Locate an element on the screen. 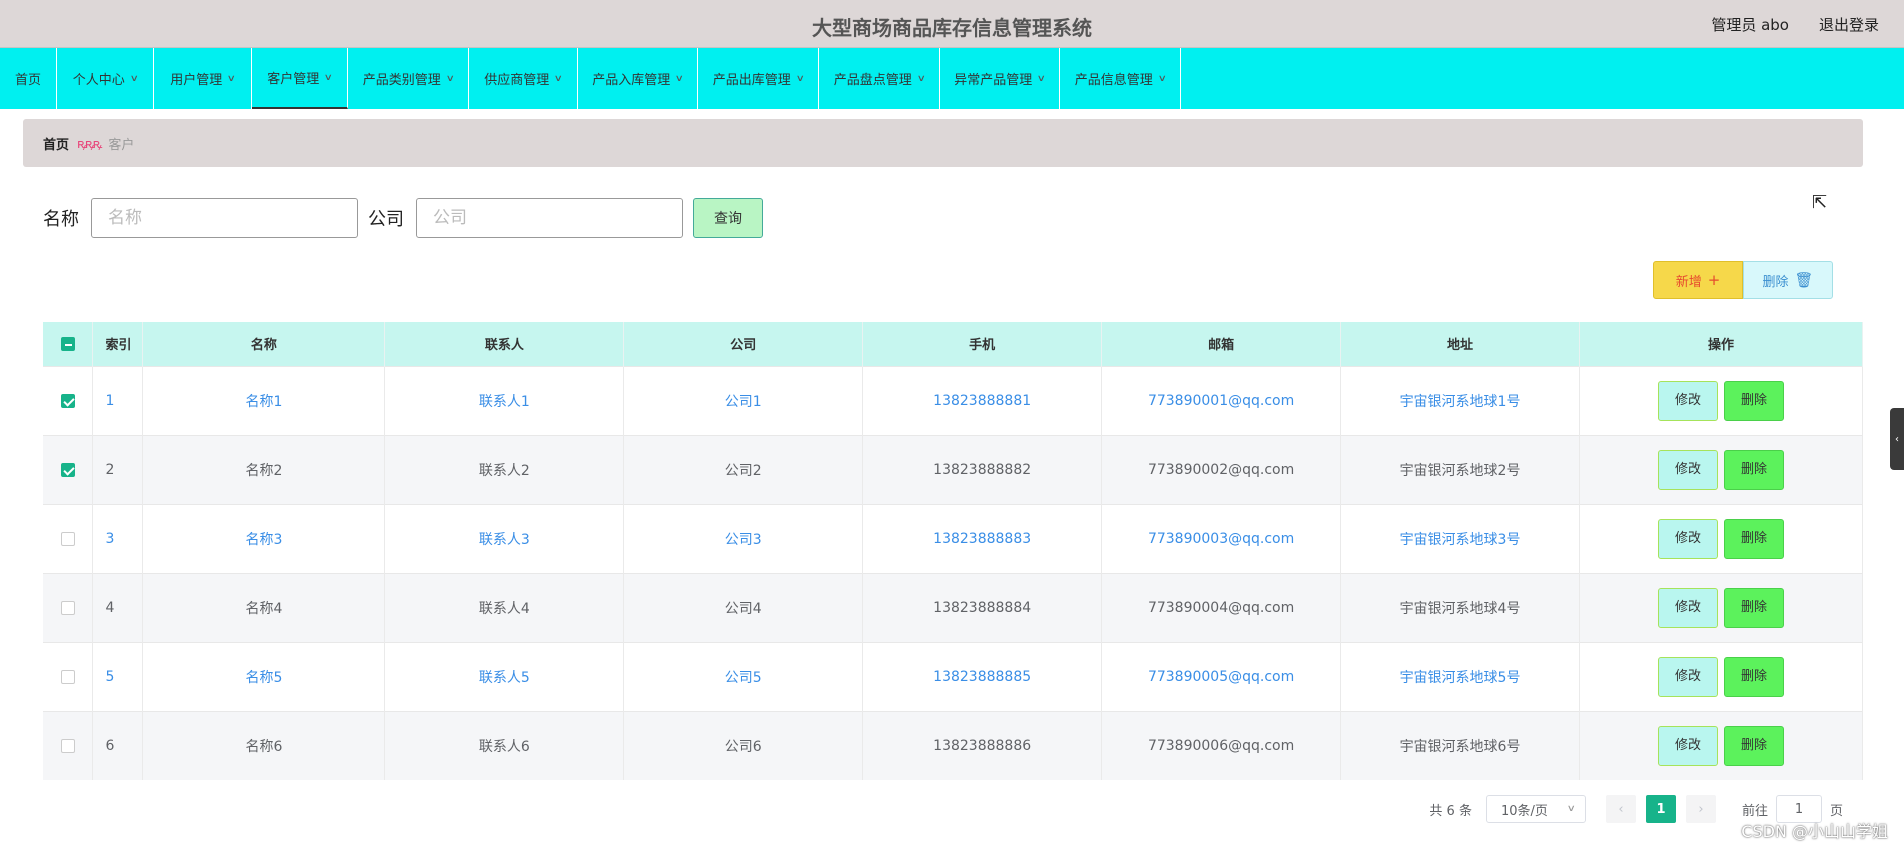 The image size is (1904, 846). cell-company: 公司1 is located at coordinates (743, 400).